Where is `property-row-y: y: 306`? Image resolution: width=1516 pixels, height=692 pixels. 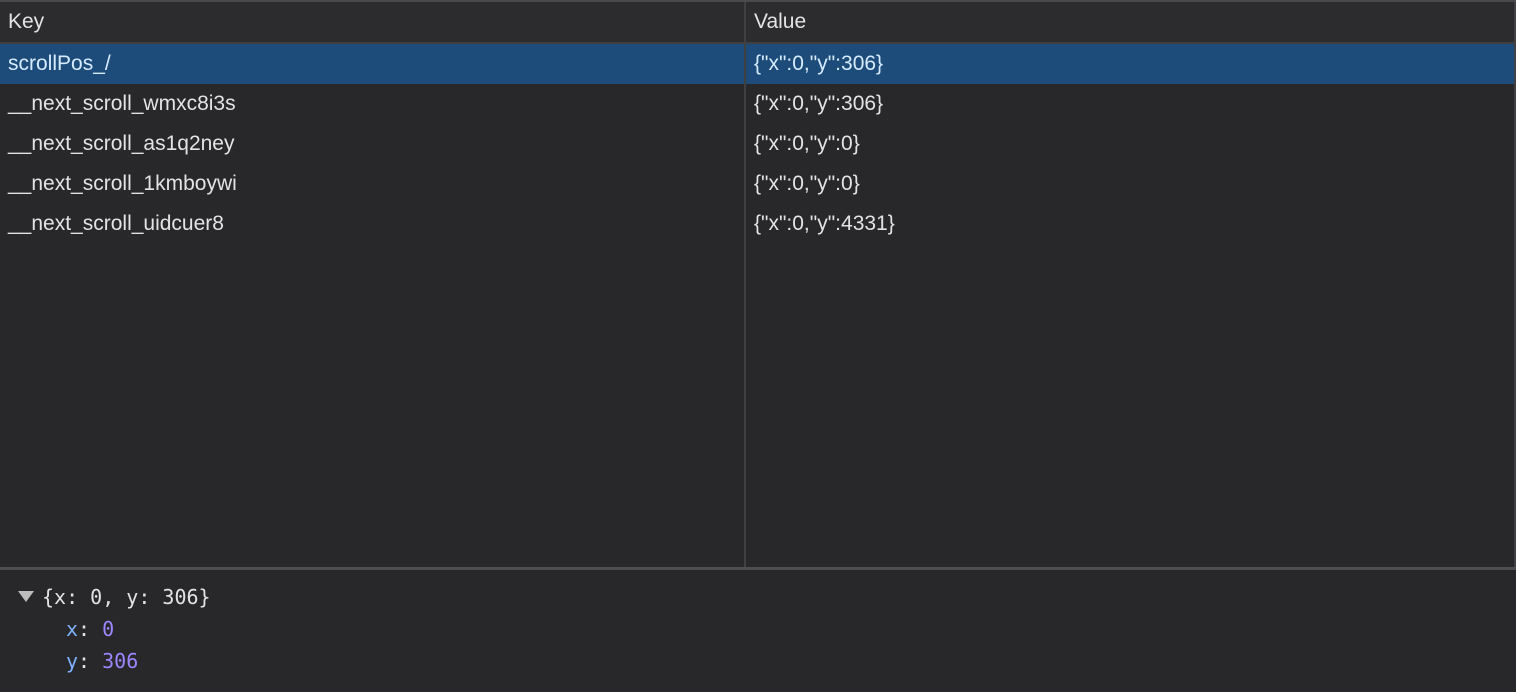 property-row-y: y: 306 is located at coordinates (102, 661).